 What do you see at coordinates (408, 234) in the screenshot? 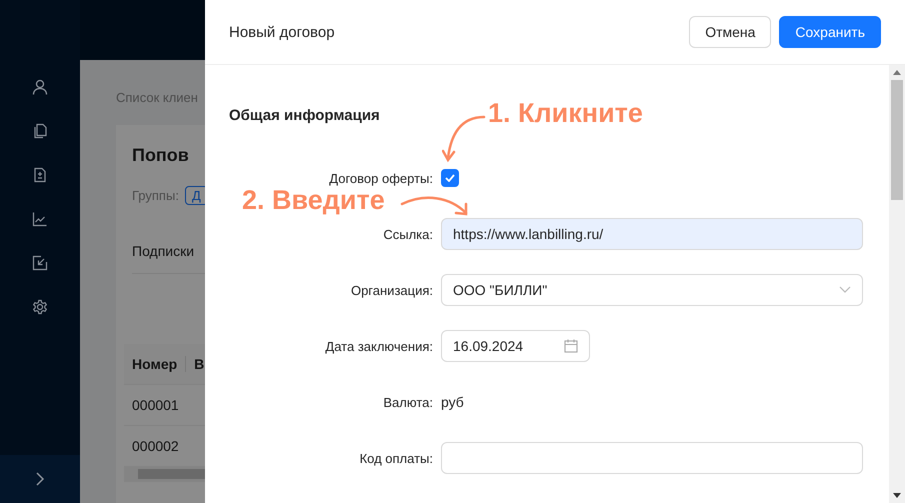
I see `field-label: Ссылка:` at bounding box center [408, 234].